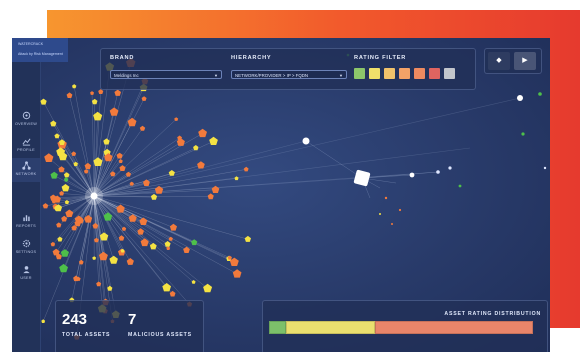 The image size is (580, 352). Describe the element at coordinates (26, 274) in the screenshot. I see `sidebar-item-user: USER` at that location.